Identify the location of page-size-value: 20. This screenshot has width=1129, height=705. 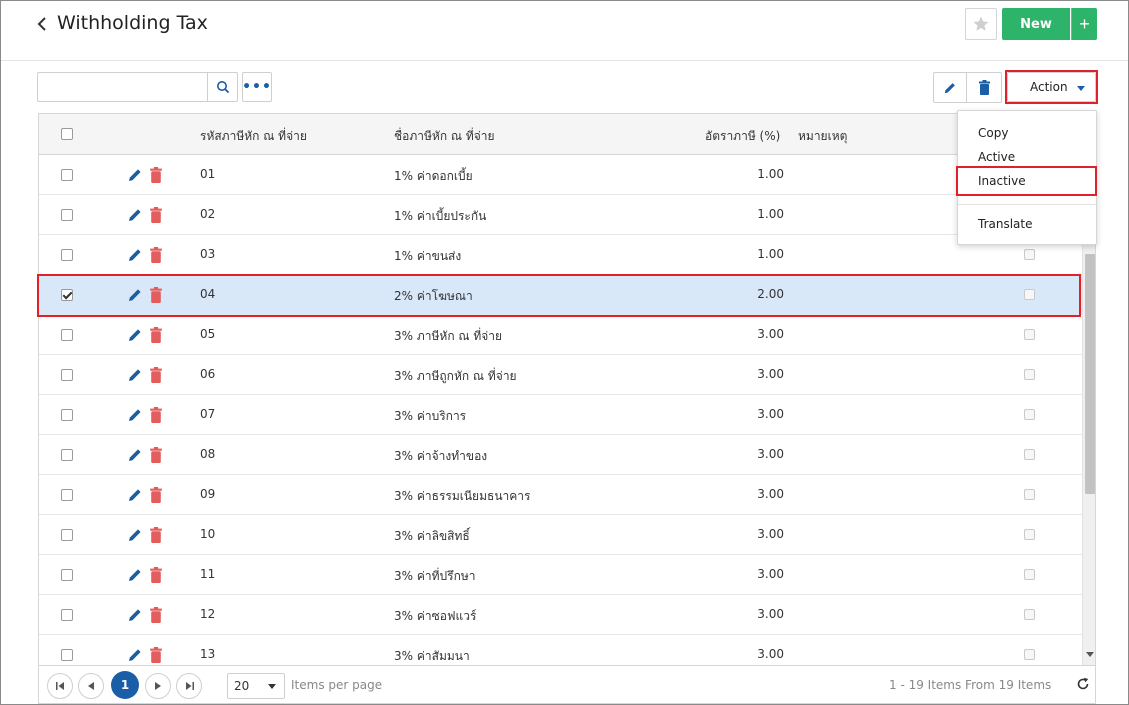
(242, 686).